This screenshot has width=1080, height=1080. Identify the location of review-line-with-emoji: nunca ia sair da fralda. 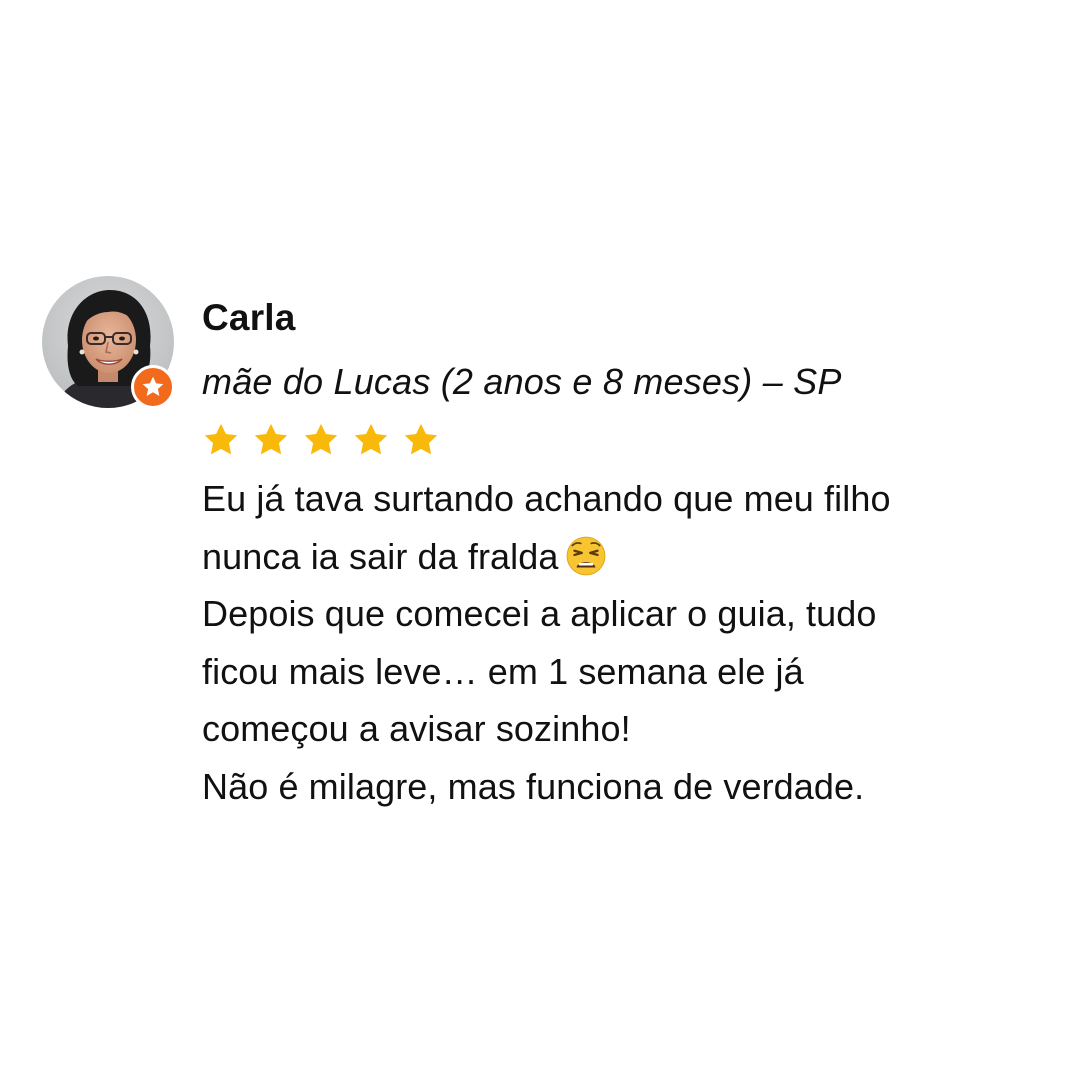
(612, 557).